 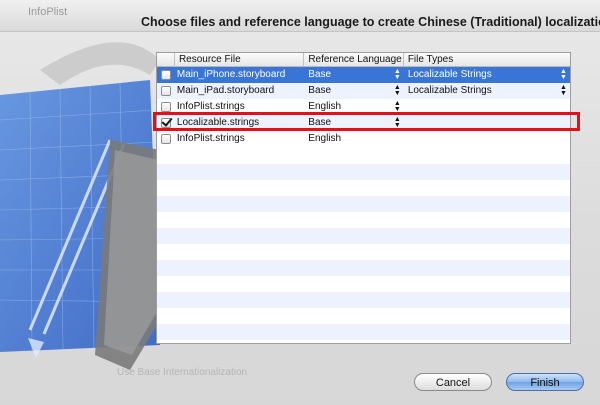 I want to click on column-header-resource-file: Resource File, so click(x=240, y=60).